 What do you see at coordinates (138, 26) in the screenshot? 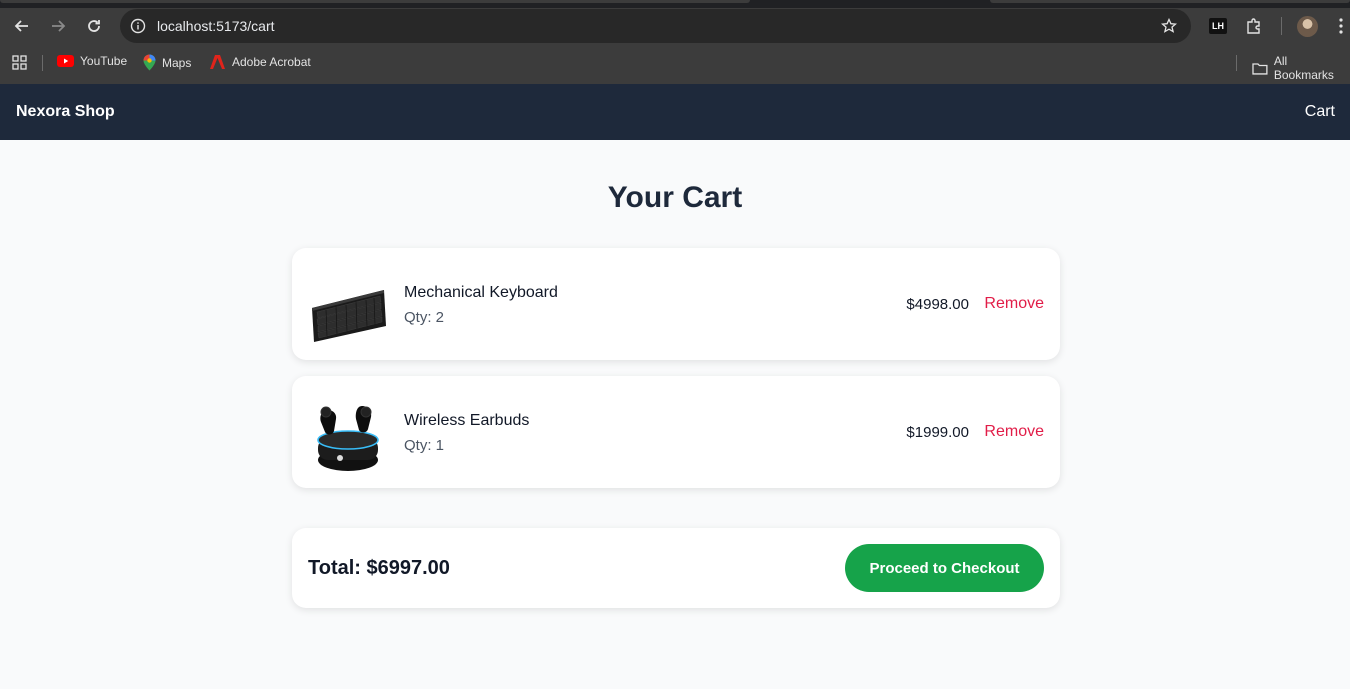
I see `site-info-icon` at bounding box center [138, 26].